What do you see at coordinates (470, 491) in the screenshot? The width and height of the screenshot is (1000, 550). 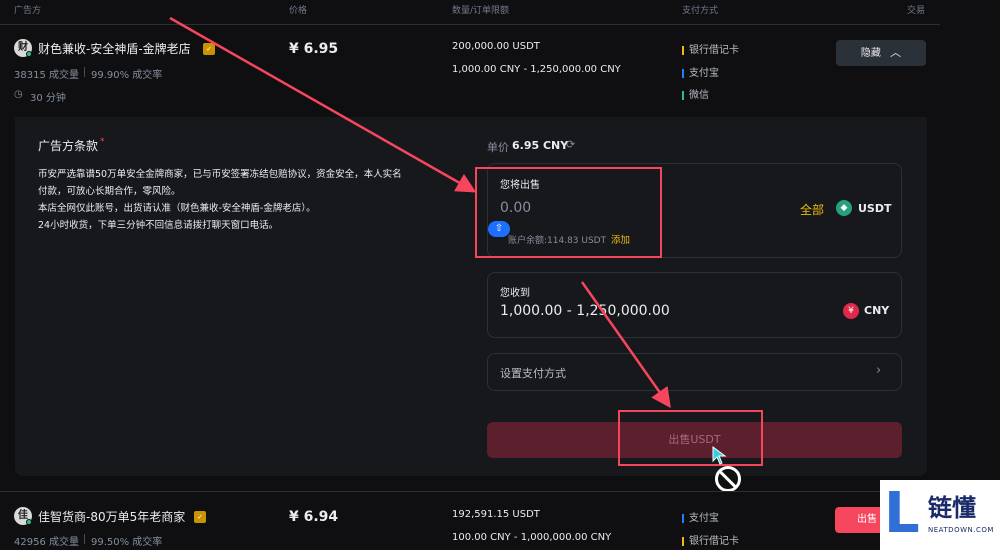 I see `row-divider` at bounding box center [470, 491].